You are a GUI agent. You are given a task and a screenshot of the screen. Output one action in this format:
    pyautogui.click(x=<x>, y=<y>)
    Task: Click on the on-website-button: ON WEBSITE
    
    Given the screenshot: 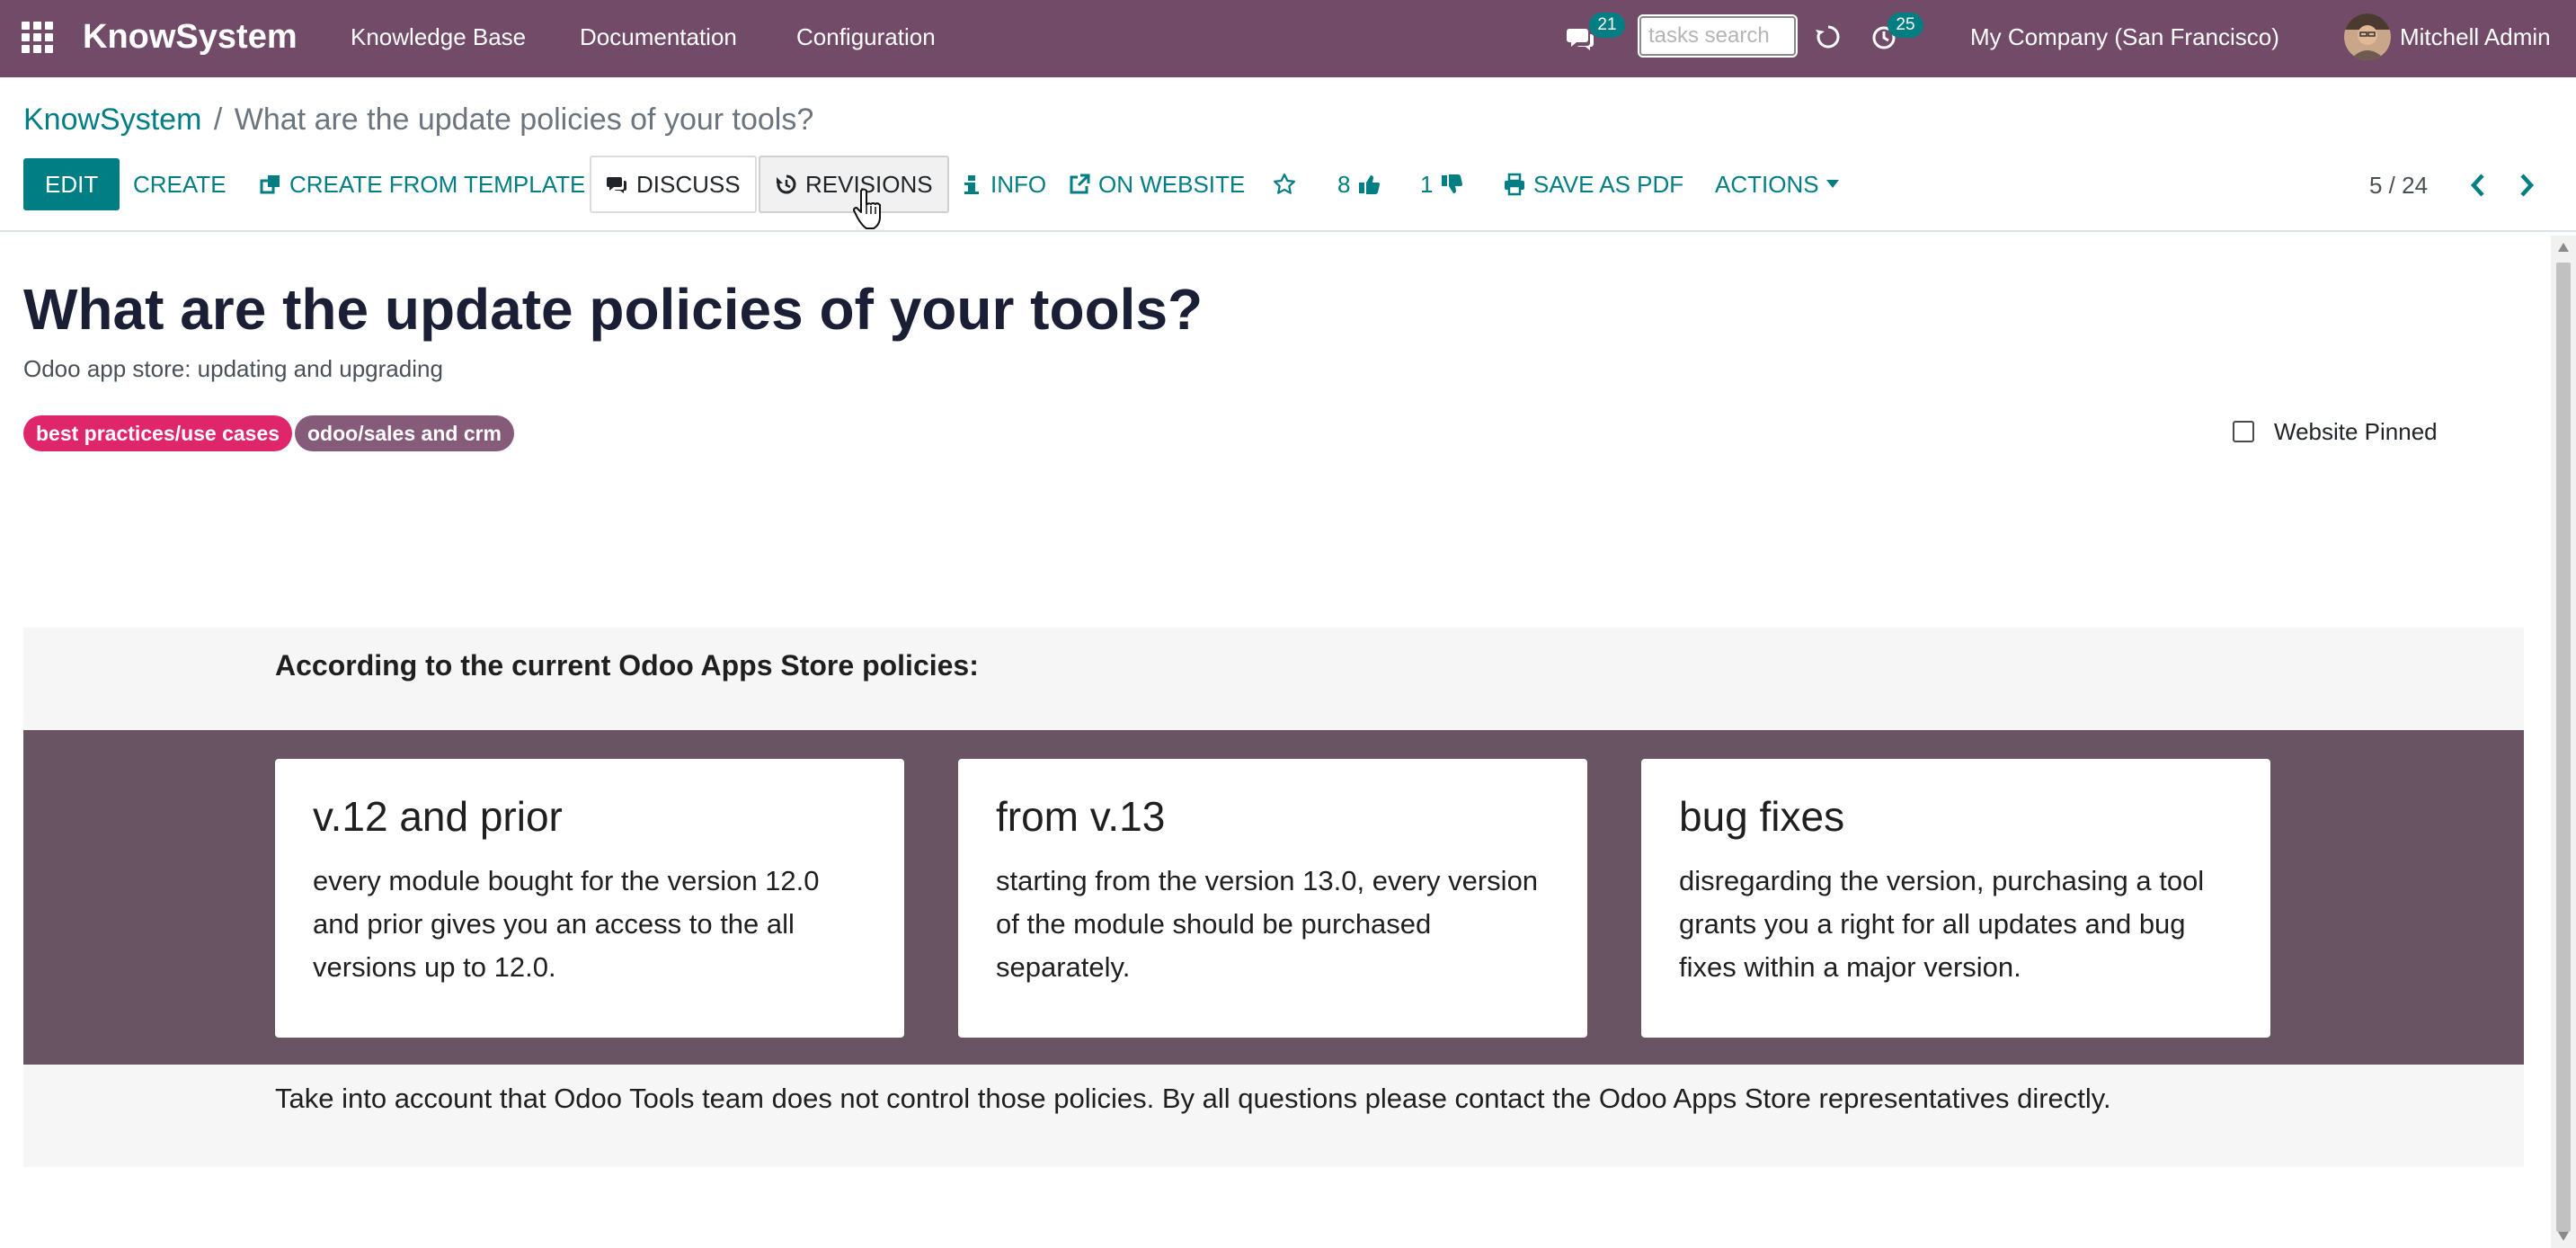 What is the action you would take?
    pyautogui.click(x=1156, y=184)
    